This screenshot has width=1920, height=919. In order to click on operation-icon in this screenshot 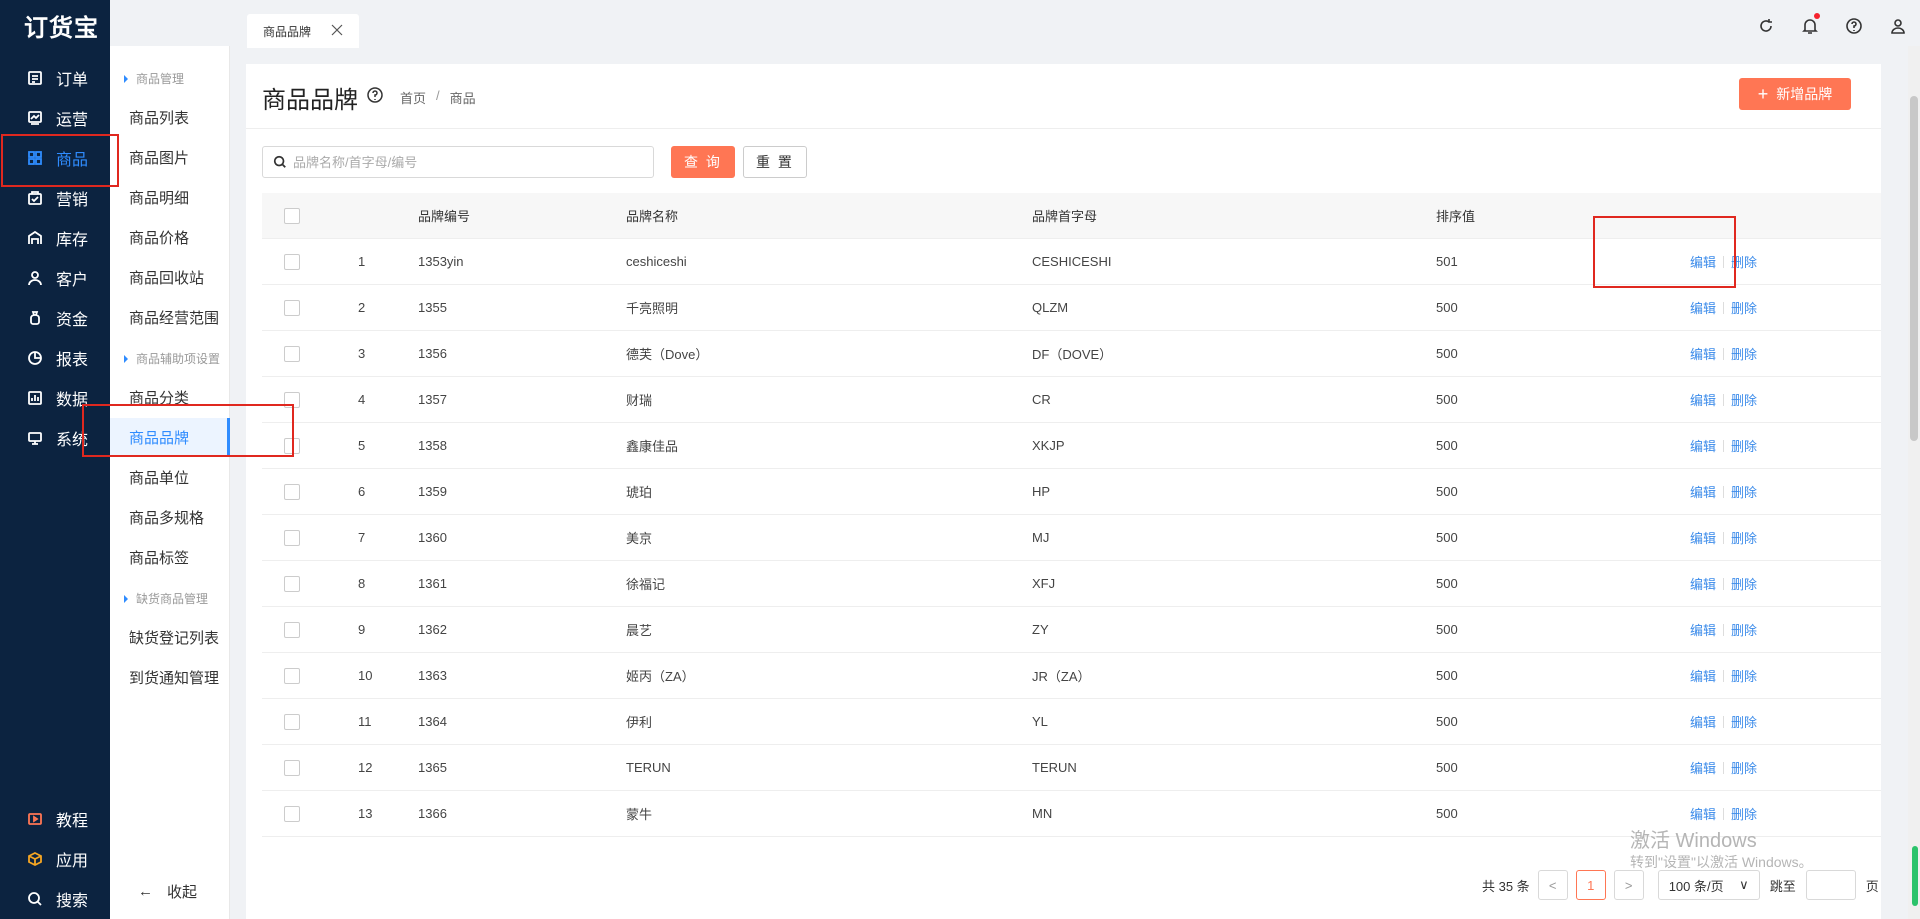, I will do `click(35, 118)`.